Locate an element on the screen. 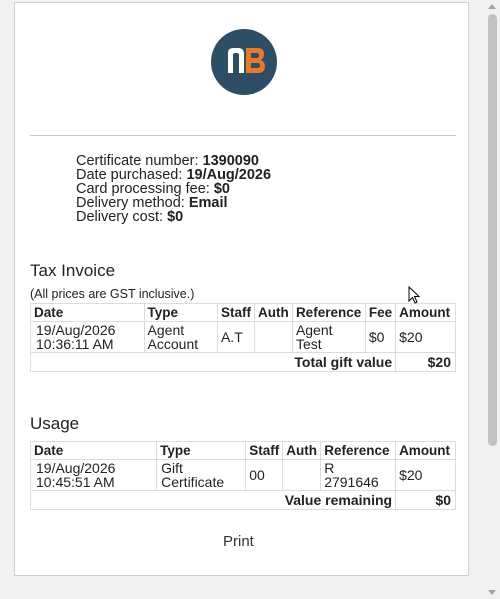  row-reference: Agent Test is located at coordinates (328, 337).